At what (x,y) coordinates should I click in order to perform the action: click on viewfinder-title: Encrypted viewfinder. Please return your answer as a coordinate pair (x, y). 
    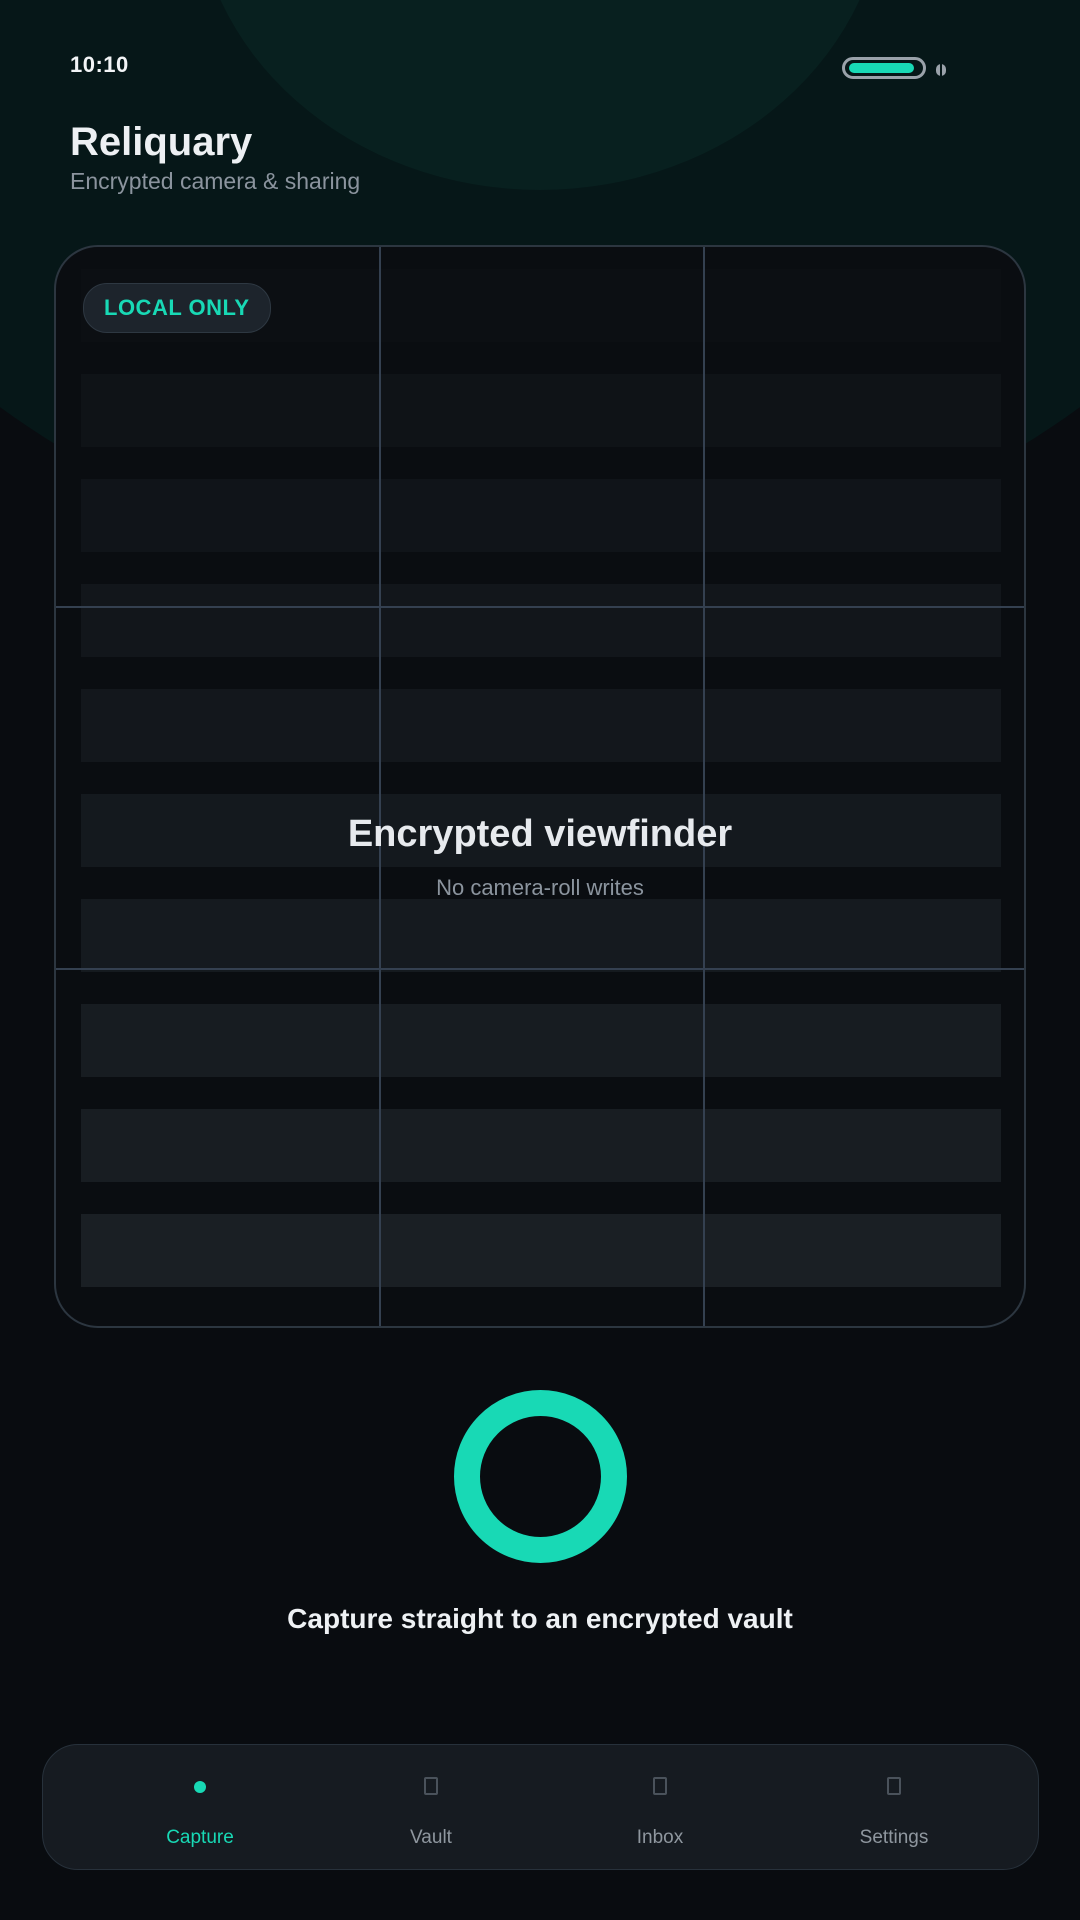
    Looking at the image, I should click on (540, 834).